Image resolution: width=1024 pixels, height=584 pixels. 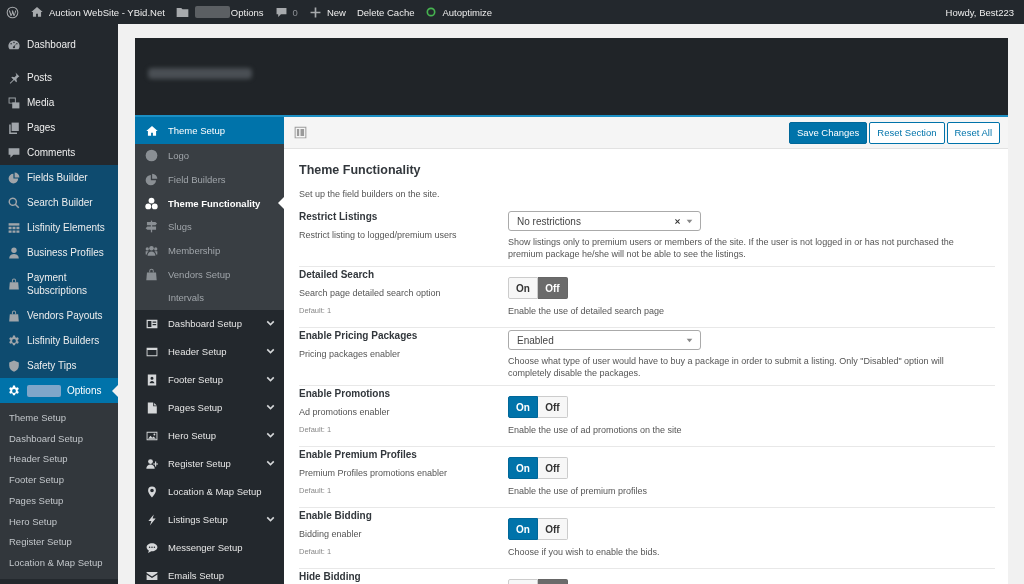 What do you see at coordinates (151, 227) in the screenshot?
I see `signpost-icon` at bounding box center [151, 227].